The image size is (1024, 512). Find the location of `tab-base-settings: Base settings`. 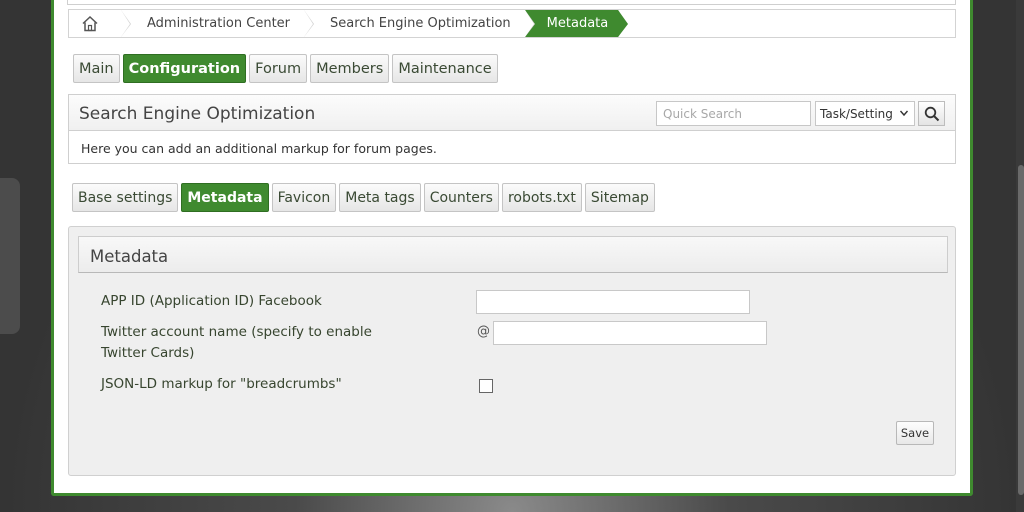

tab-base-settings: Base settings is located at coordinates (125, 197).